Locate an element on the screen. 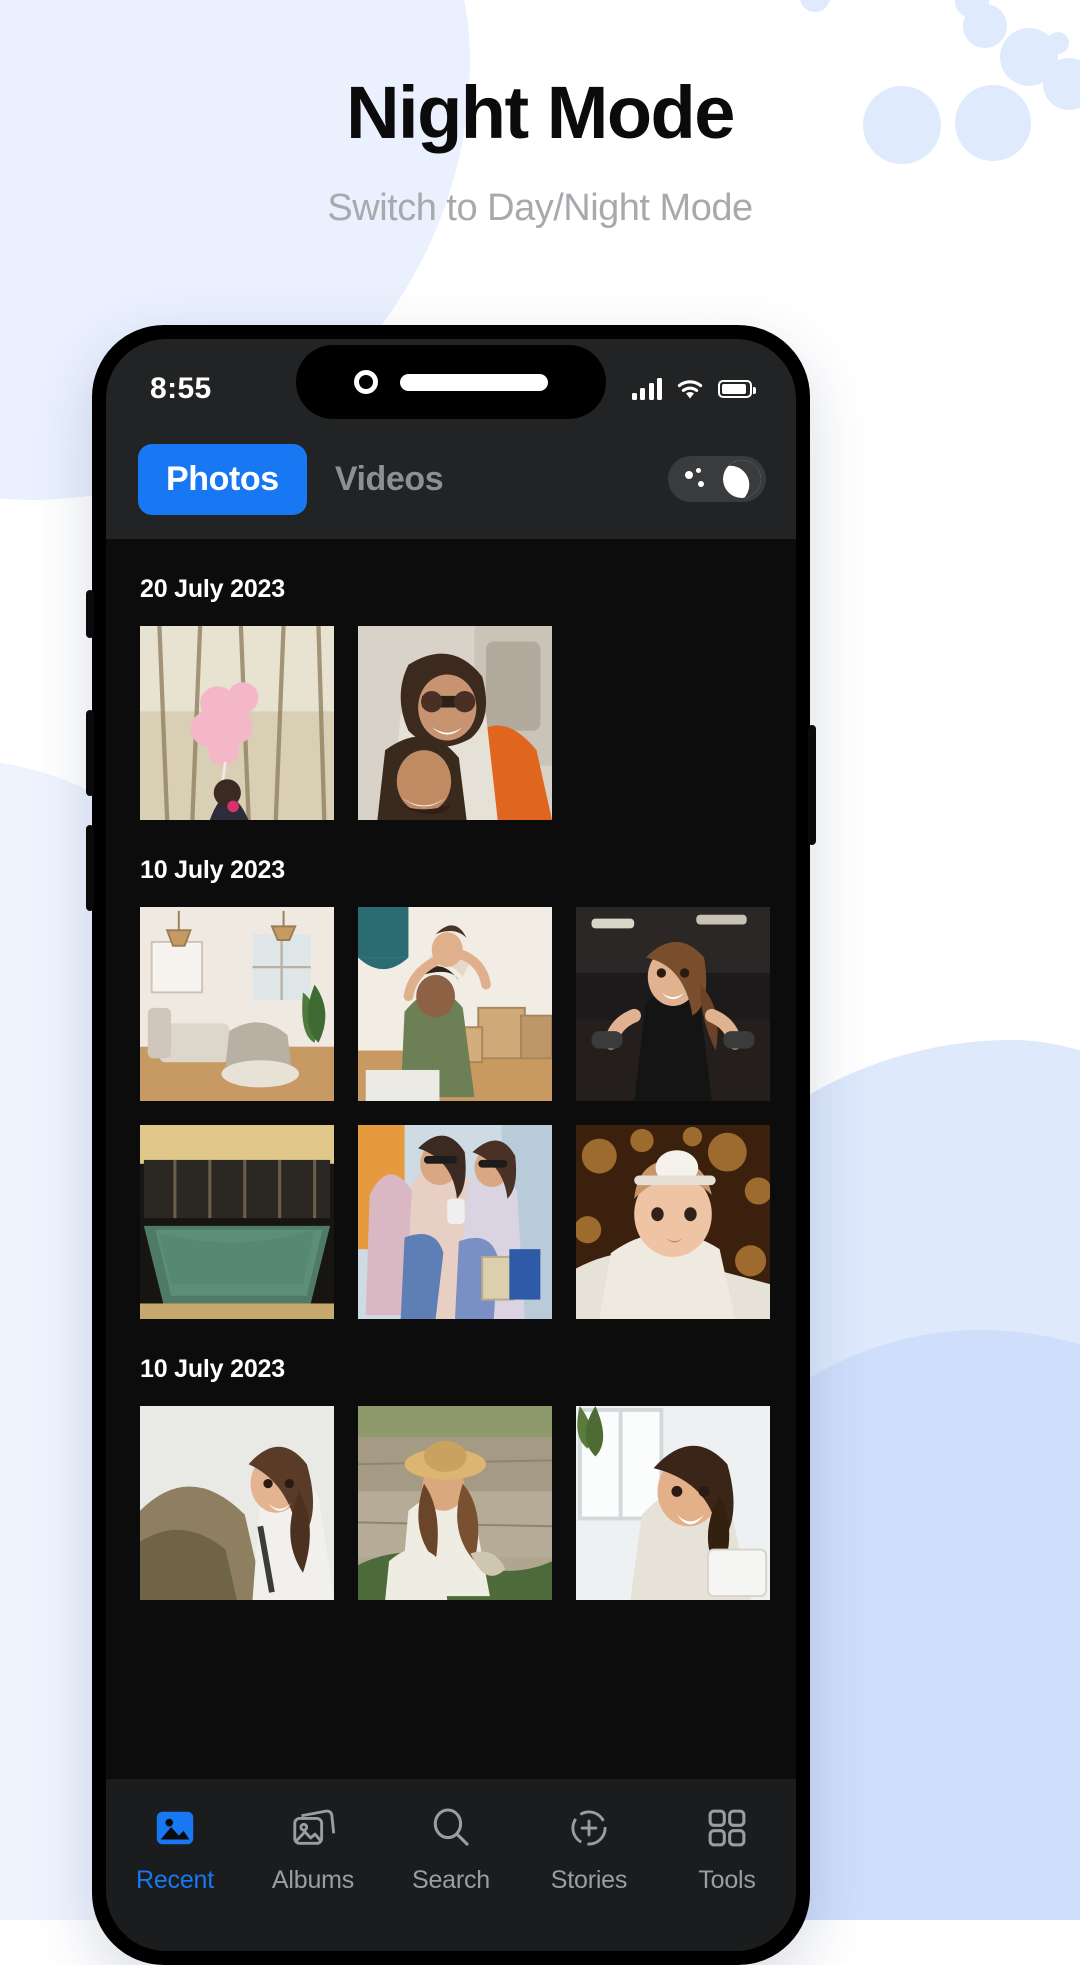 This screenshot has height=1965, width=1080. nav-label-search: Search is located at coordinates (450, 1880).